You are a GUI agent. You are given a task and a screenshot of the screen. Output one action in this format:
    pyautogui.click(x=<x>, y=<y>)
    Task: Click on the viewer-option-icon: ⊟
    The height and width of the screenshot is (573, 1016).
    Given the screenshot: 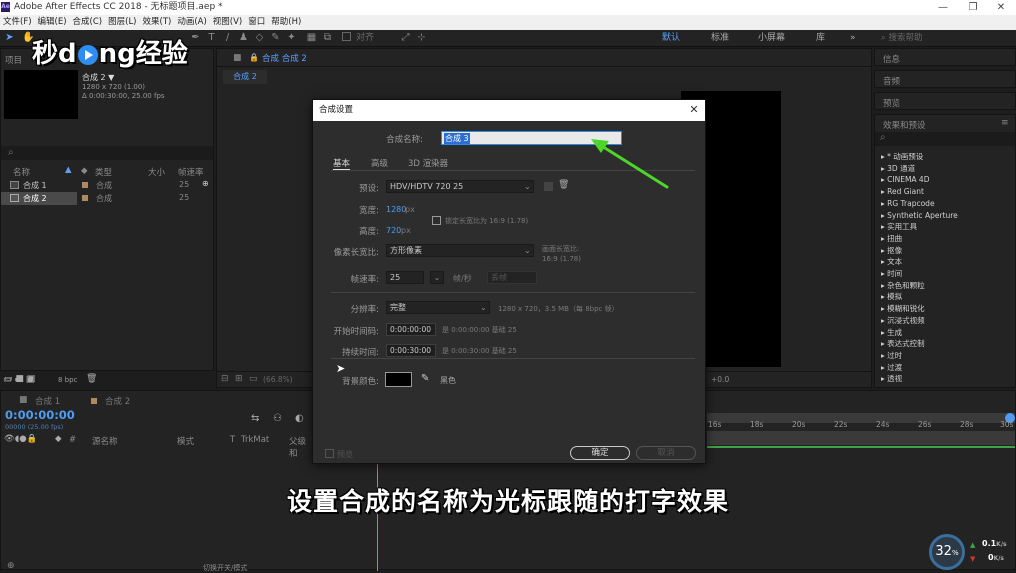 What is the action you would take?
    pyautogui.click(x=225, y=379)
    